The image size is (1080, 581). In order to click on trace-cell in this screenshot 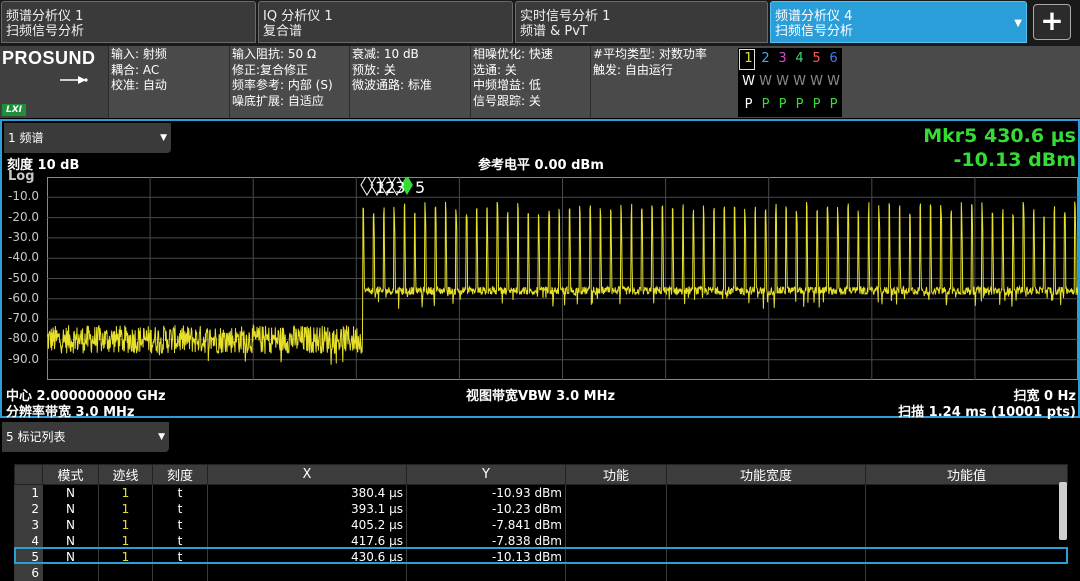, I will do `click(125, 573)`.